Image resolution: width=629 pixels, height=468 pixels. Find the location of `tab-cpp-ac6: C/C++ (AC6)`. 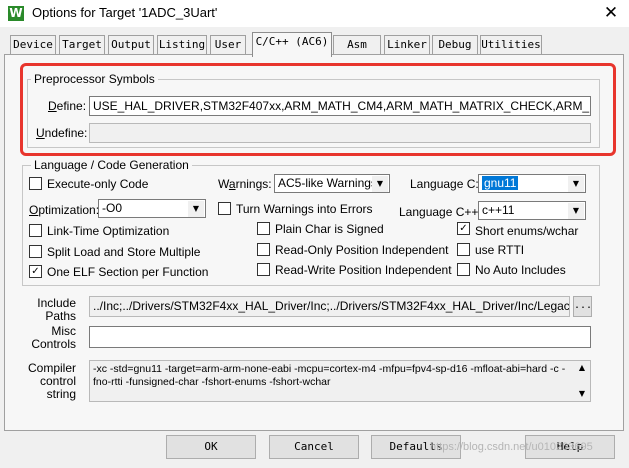

tab-cpp-ac6: C/C++ (AC6) is located at coordinates (292, 44).